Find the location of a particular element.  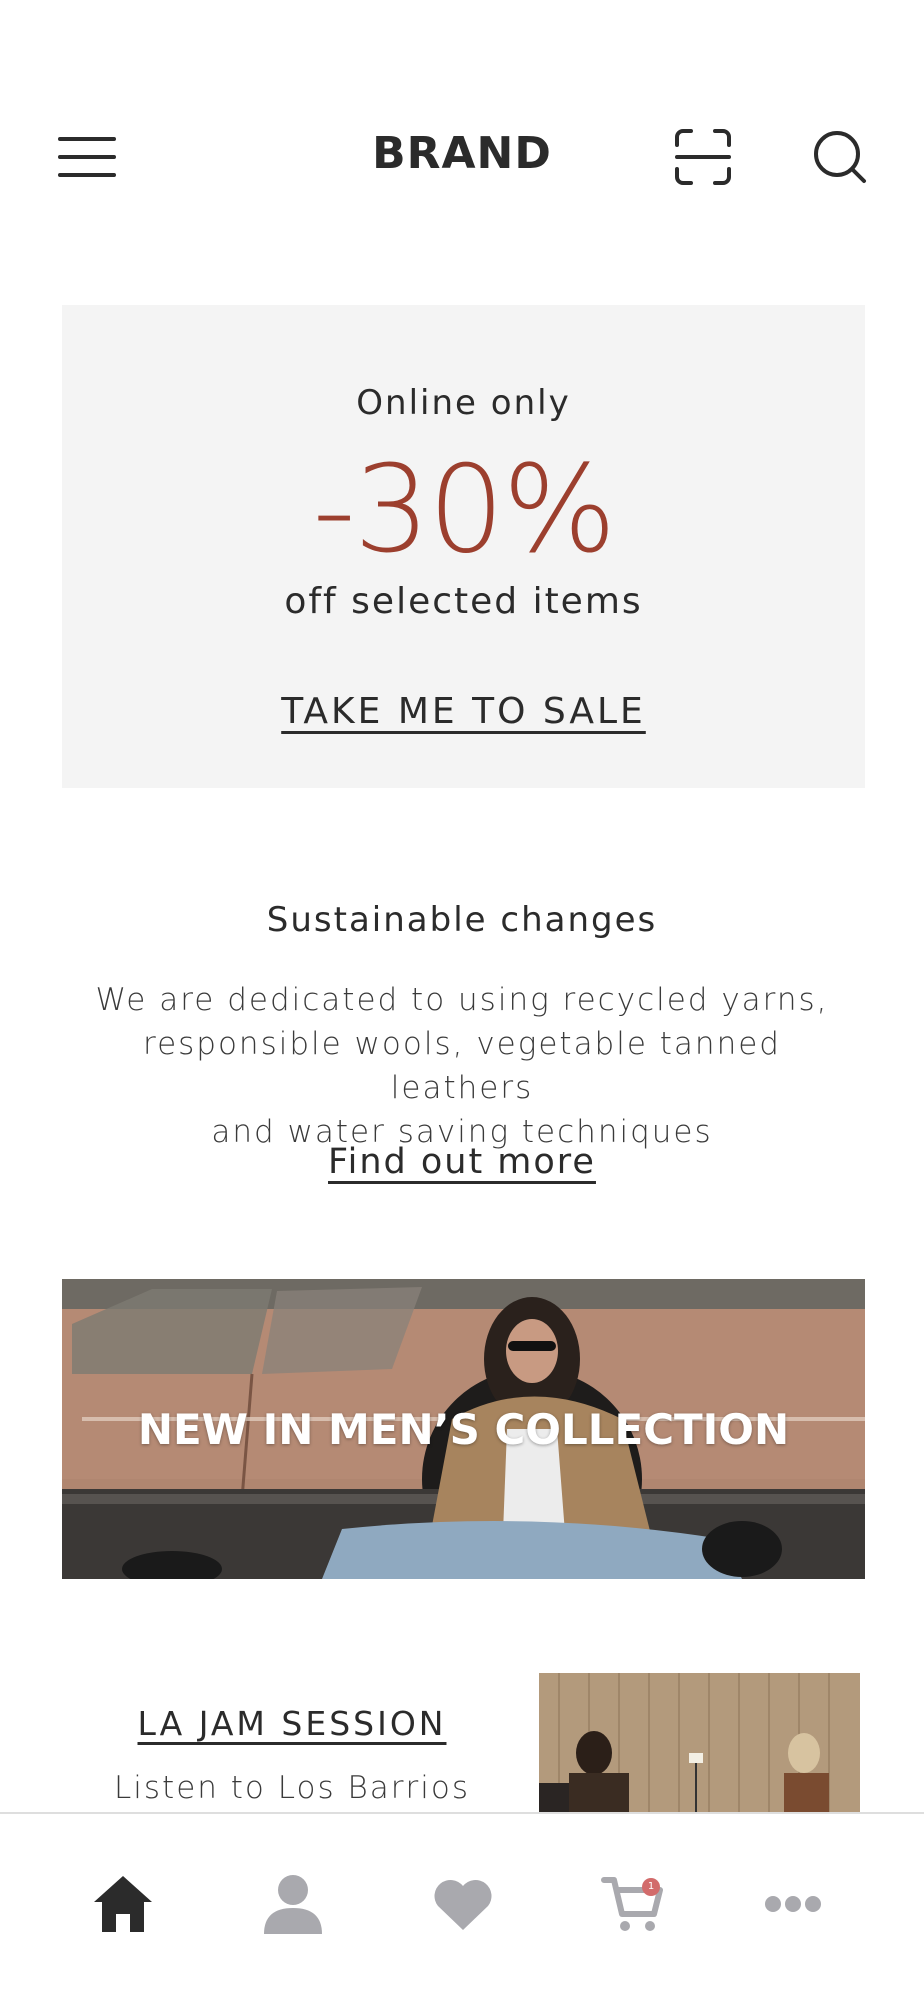

find-out-more-link: Find out more is located at coordinates (462, 1162).